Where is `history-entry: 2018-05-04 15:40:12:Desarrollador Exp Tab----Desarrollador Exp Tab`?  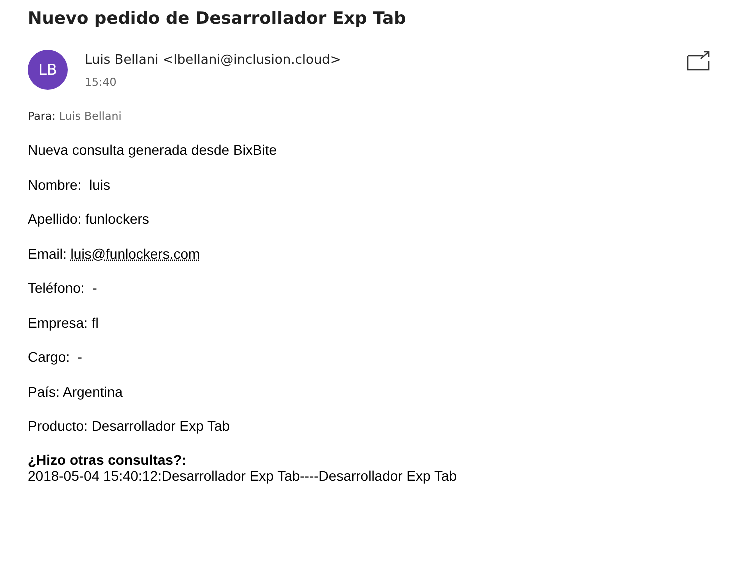
history-entry: 2018-05-04 15:40:12:Desarrollador Exp Tab----Desarrollador Exp Tab is located at coordinates (243, 476).